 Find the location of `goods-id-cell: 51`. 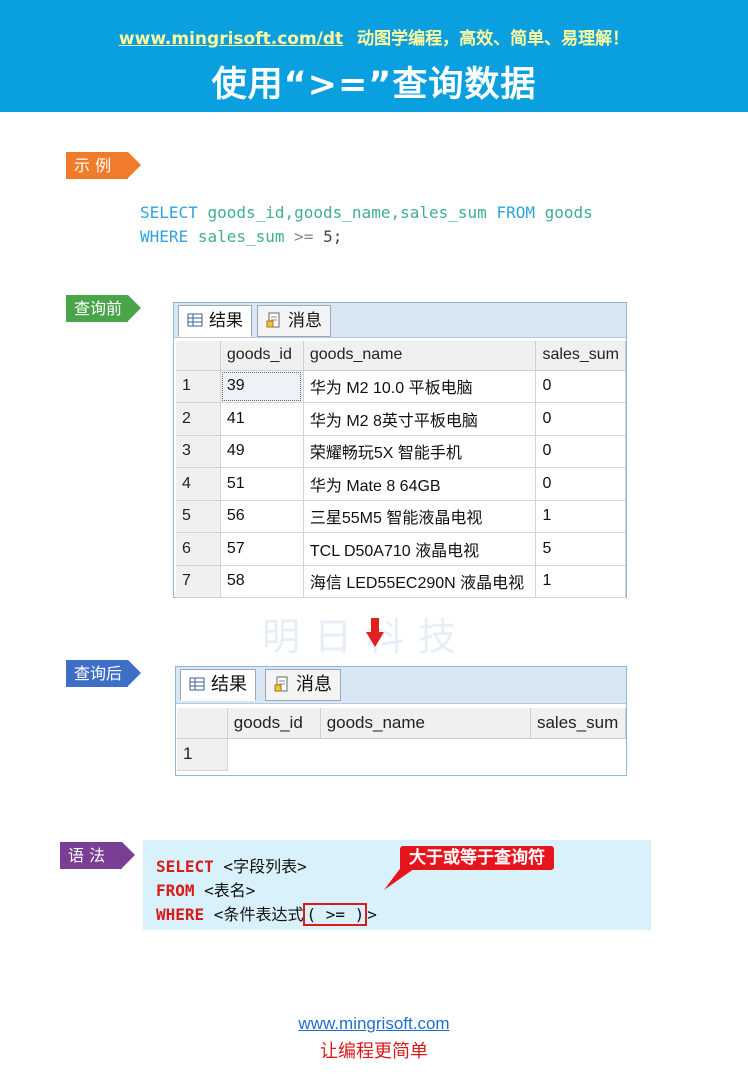

goods-id-cell: 51 is located at coordinates (262, 484).